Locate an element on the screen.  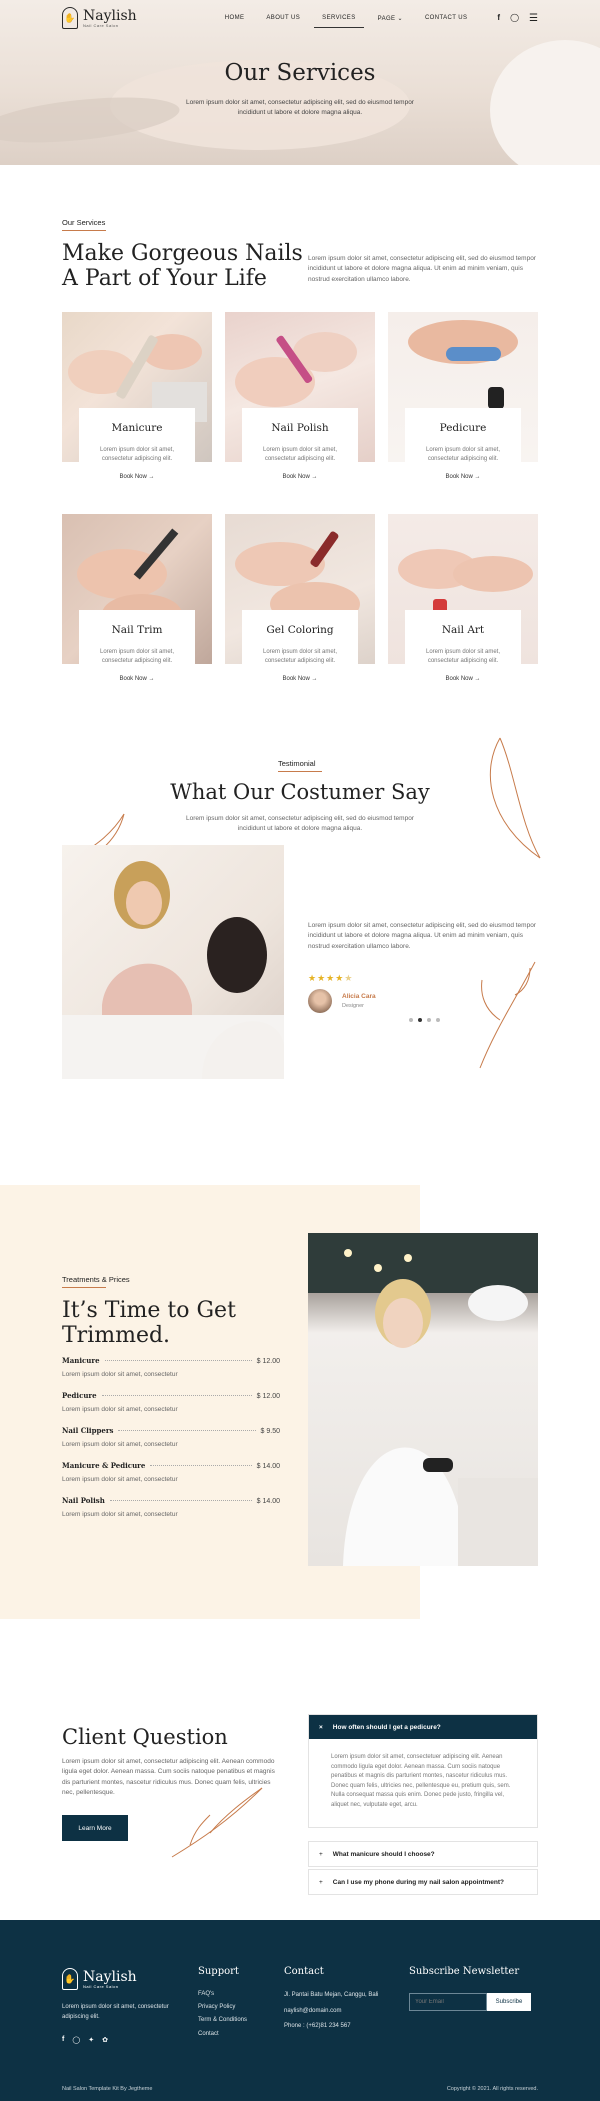
close-icon: × is located at coordinates (321, 1727).